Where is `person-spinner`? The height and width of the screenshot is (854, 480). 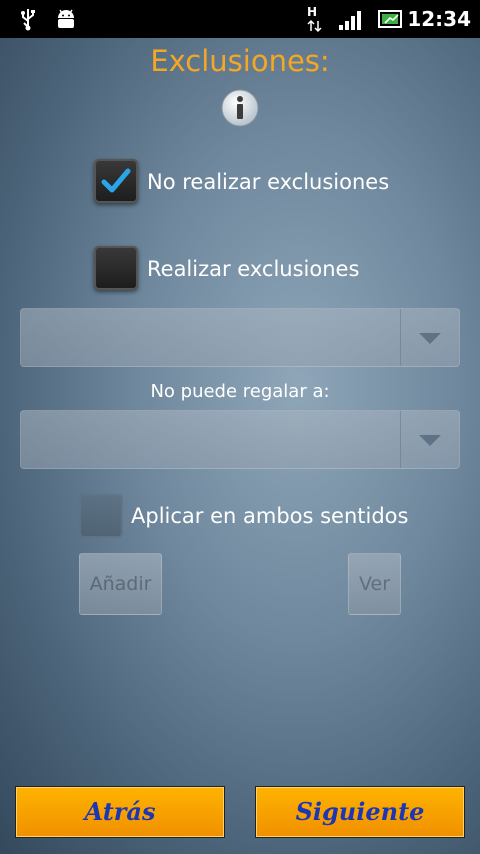 person-spinner is located at coordinates (240, 337).